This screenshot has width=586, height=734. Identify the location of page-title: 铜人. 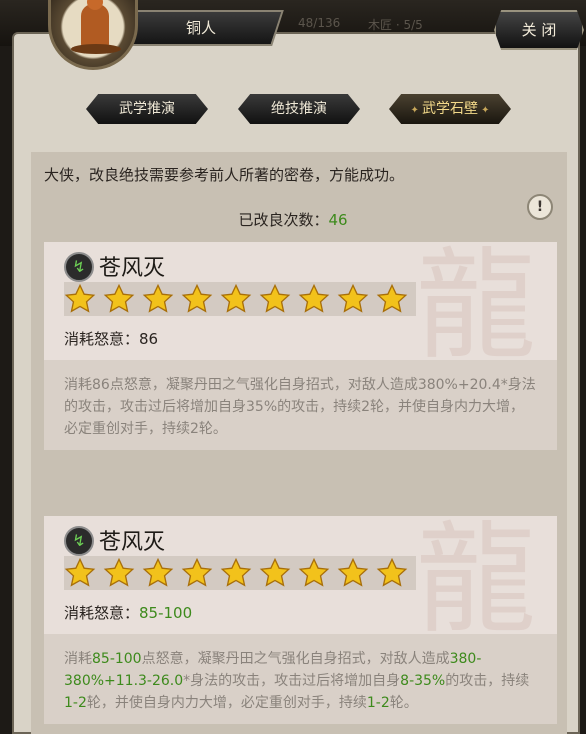
(200, 28).